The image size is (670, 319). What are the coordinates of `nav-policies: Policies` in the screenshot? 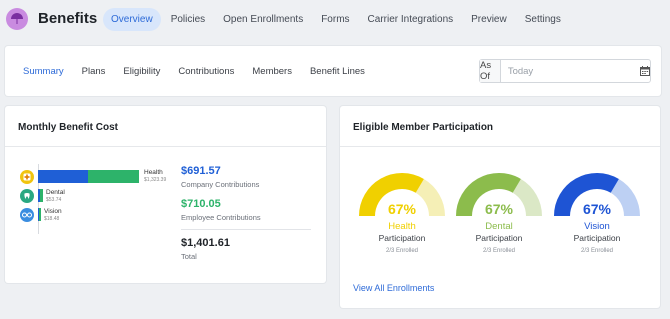 It's located at (188, 19).